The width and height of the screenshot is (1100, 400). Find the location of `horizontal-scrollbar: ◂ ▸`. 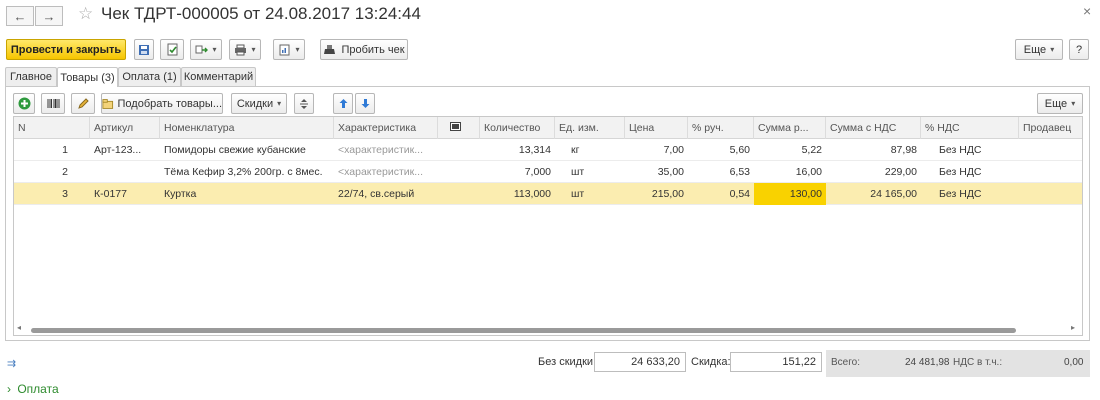

horizontal-scrollbar: ◂ ▸ is located at coordinates (548, 329).